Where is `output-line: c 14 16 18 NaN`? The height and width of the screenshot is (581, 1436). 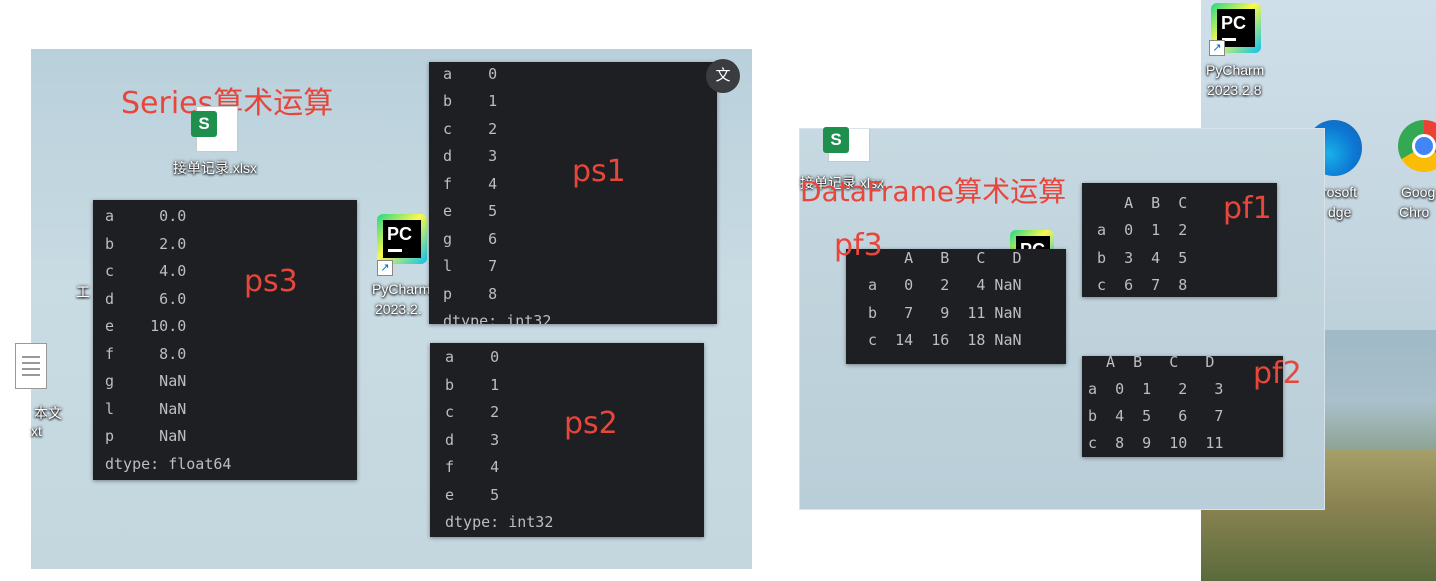
output-line: c 14 16 18 NaN is located at coordinates (945, 340).